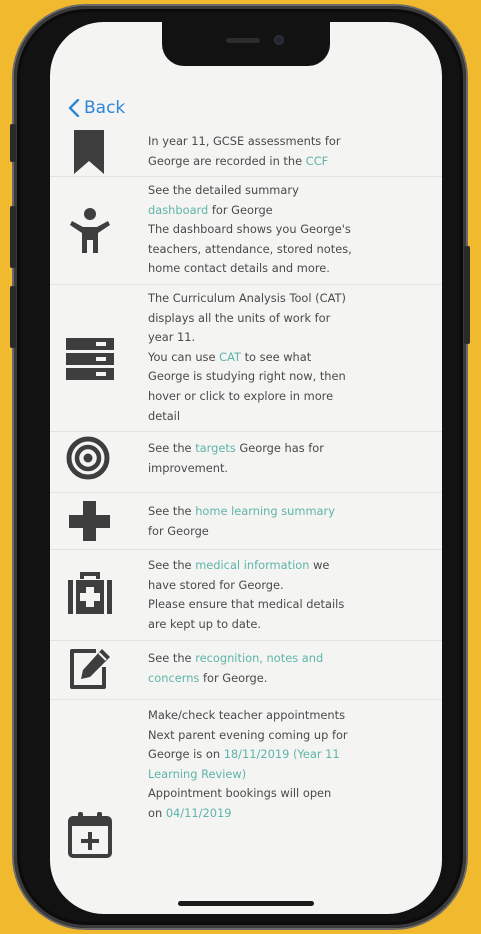 Image resolution: width=481 pixels, height=934 pixels. What do you see at coordinates (265, 511) in the screenshot?
I see `home-learning-link: home learning summary` at bounding box center [265, 511].